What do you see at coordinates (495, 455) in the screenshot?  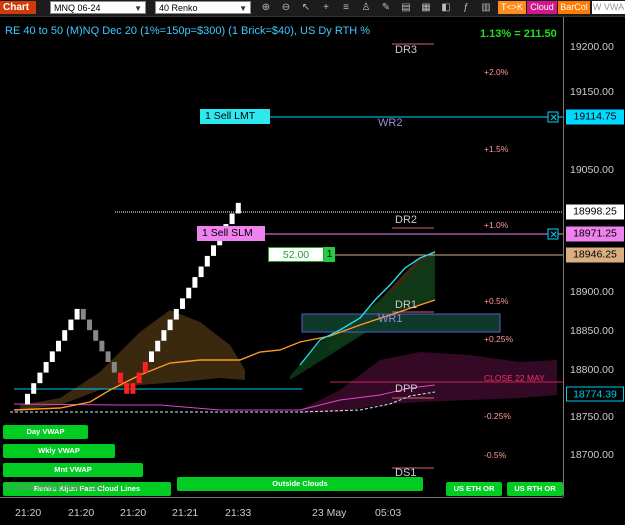 I see `pct-level: -0.5%` at bounding box center [495, 455].